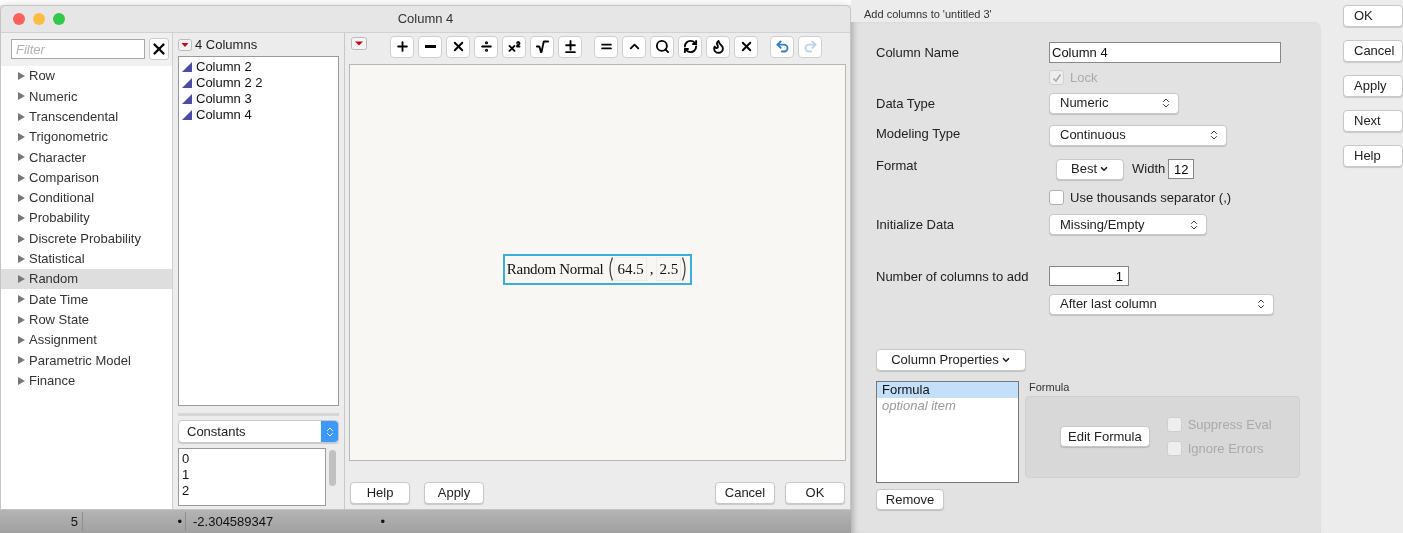 This screenshot has height=533, width=1403. I want to click on dialog-button: Next, so click(1373, 121).